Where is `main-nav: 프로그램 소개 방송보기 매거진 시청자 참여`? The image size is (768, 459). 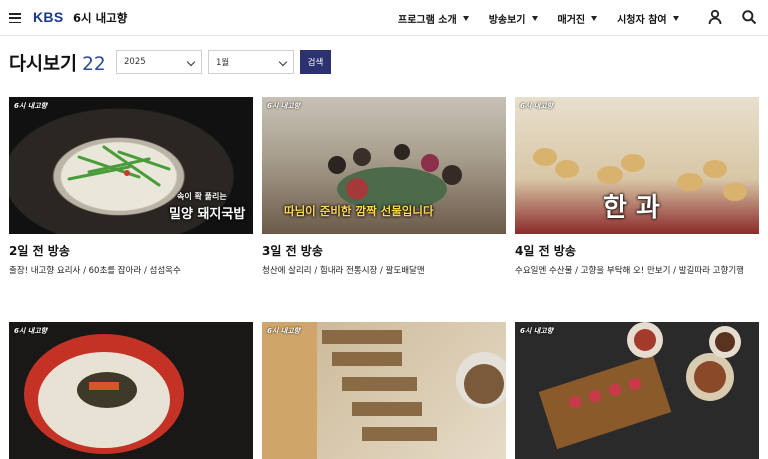 main-nav: 프로그램 소개 방송보기 매거진 시청자 참여 is located at coordinates (548, 18).